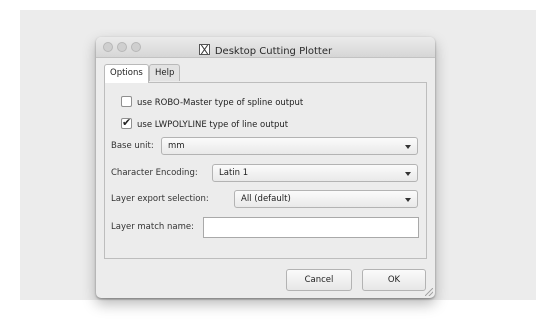  I want to click on tab-options: Options, so click(126, 73).